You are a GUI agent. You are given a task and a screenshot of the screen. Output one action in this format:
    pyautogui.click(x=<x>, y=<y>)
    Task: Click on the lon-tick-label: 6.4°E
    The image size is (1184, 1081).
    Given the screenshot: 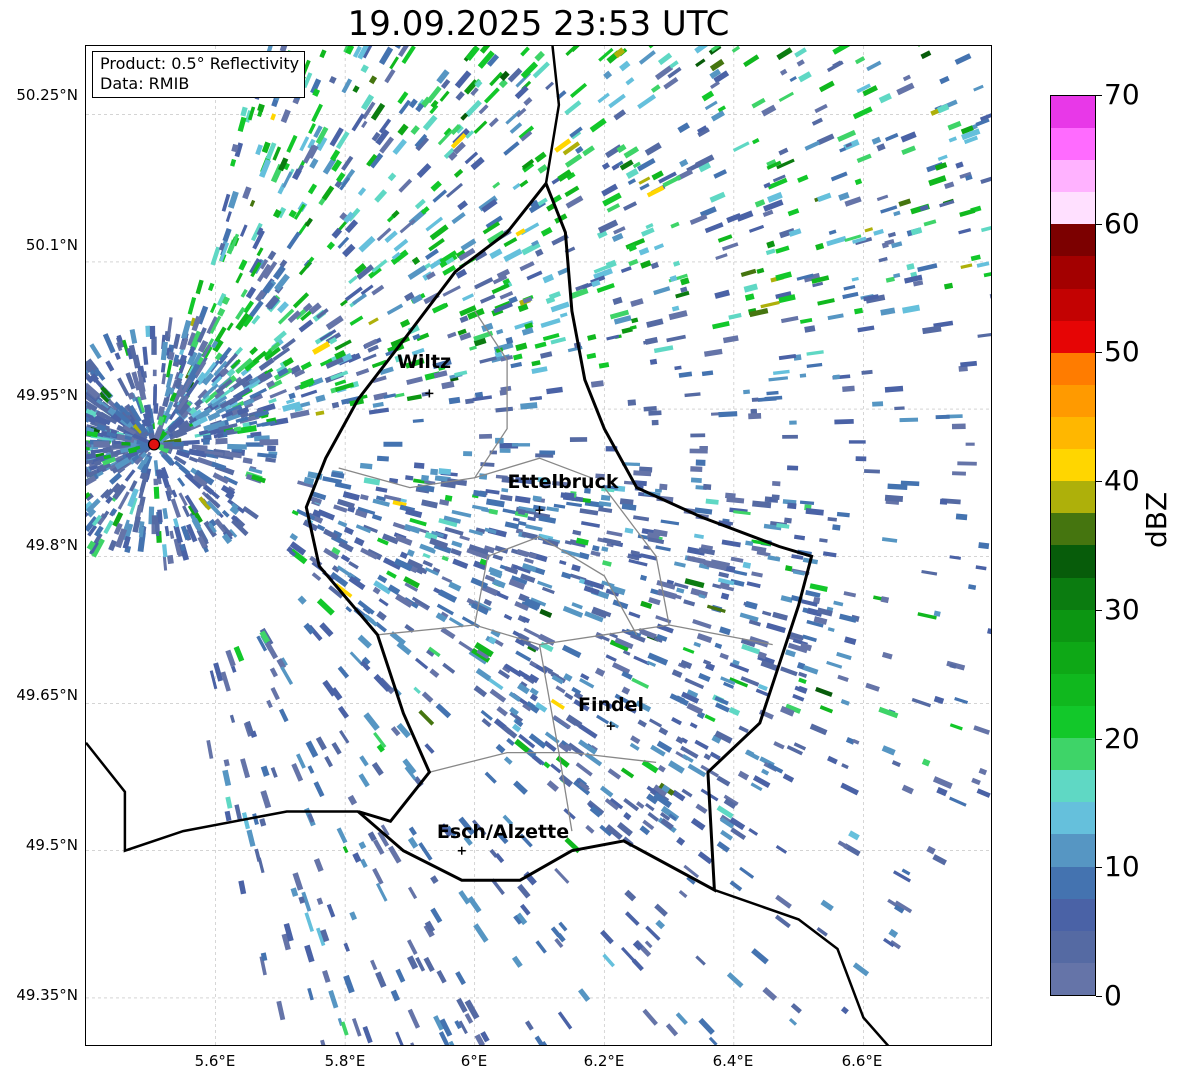 What is the action you would take?
    pyautogui.click(x=733, y=1061)
    